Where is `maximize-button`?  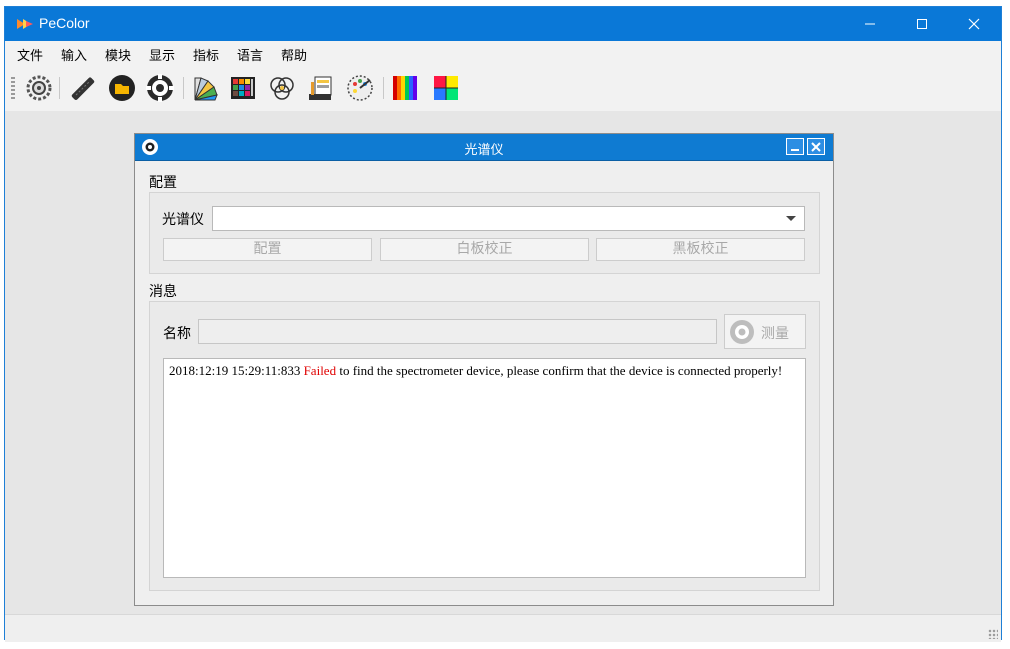
maximize-button is located at coordinates (922, 24).